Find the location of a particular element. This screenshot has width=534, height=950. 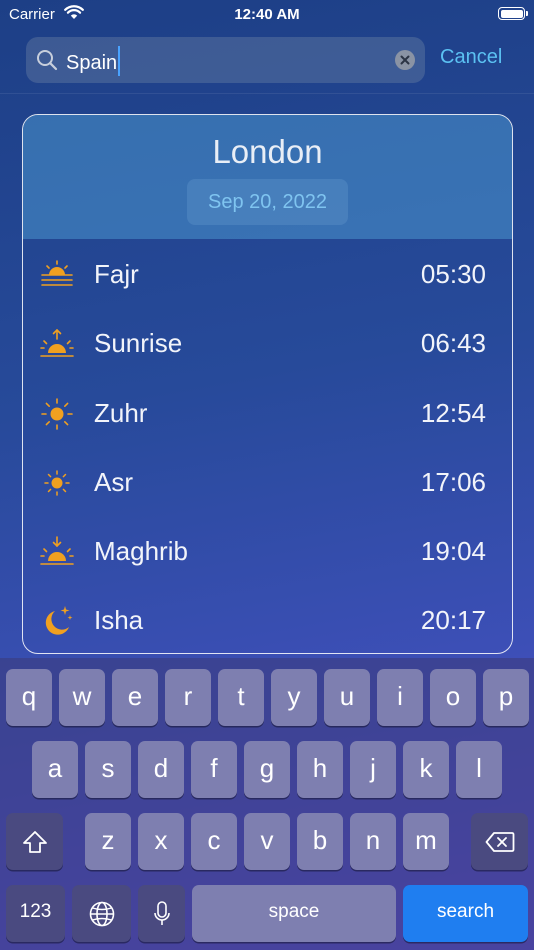

sun-icon is located at coordinates (57, 414).